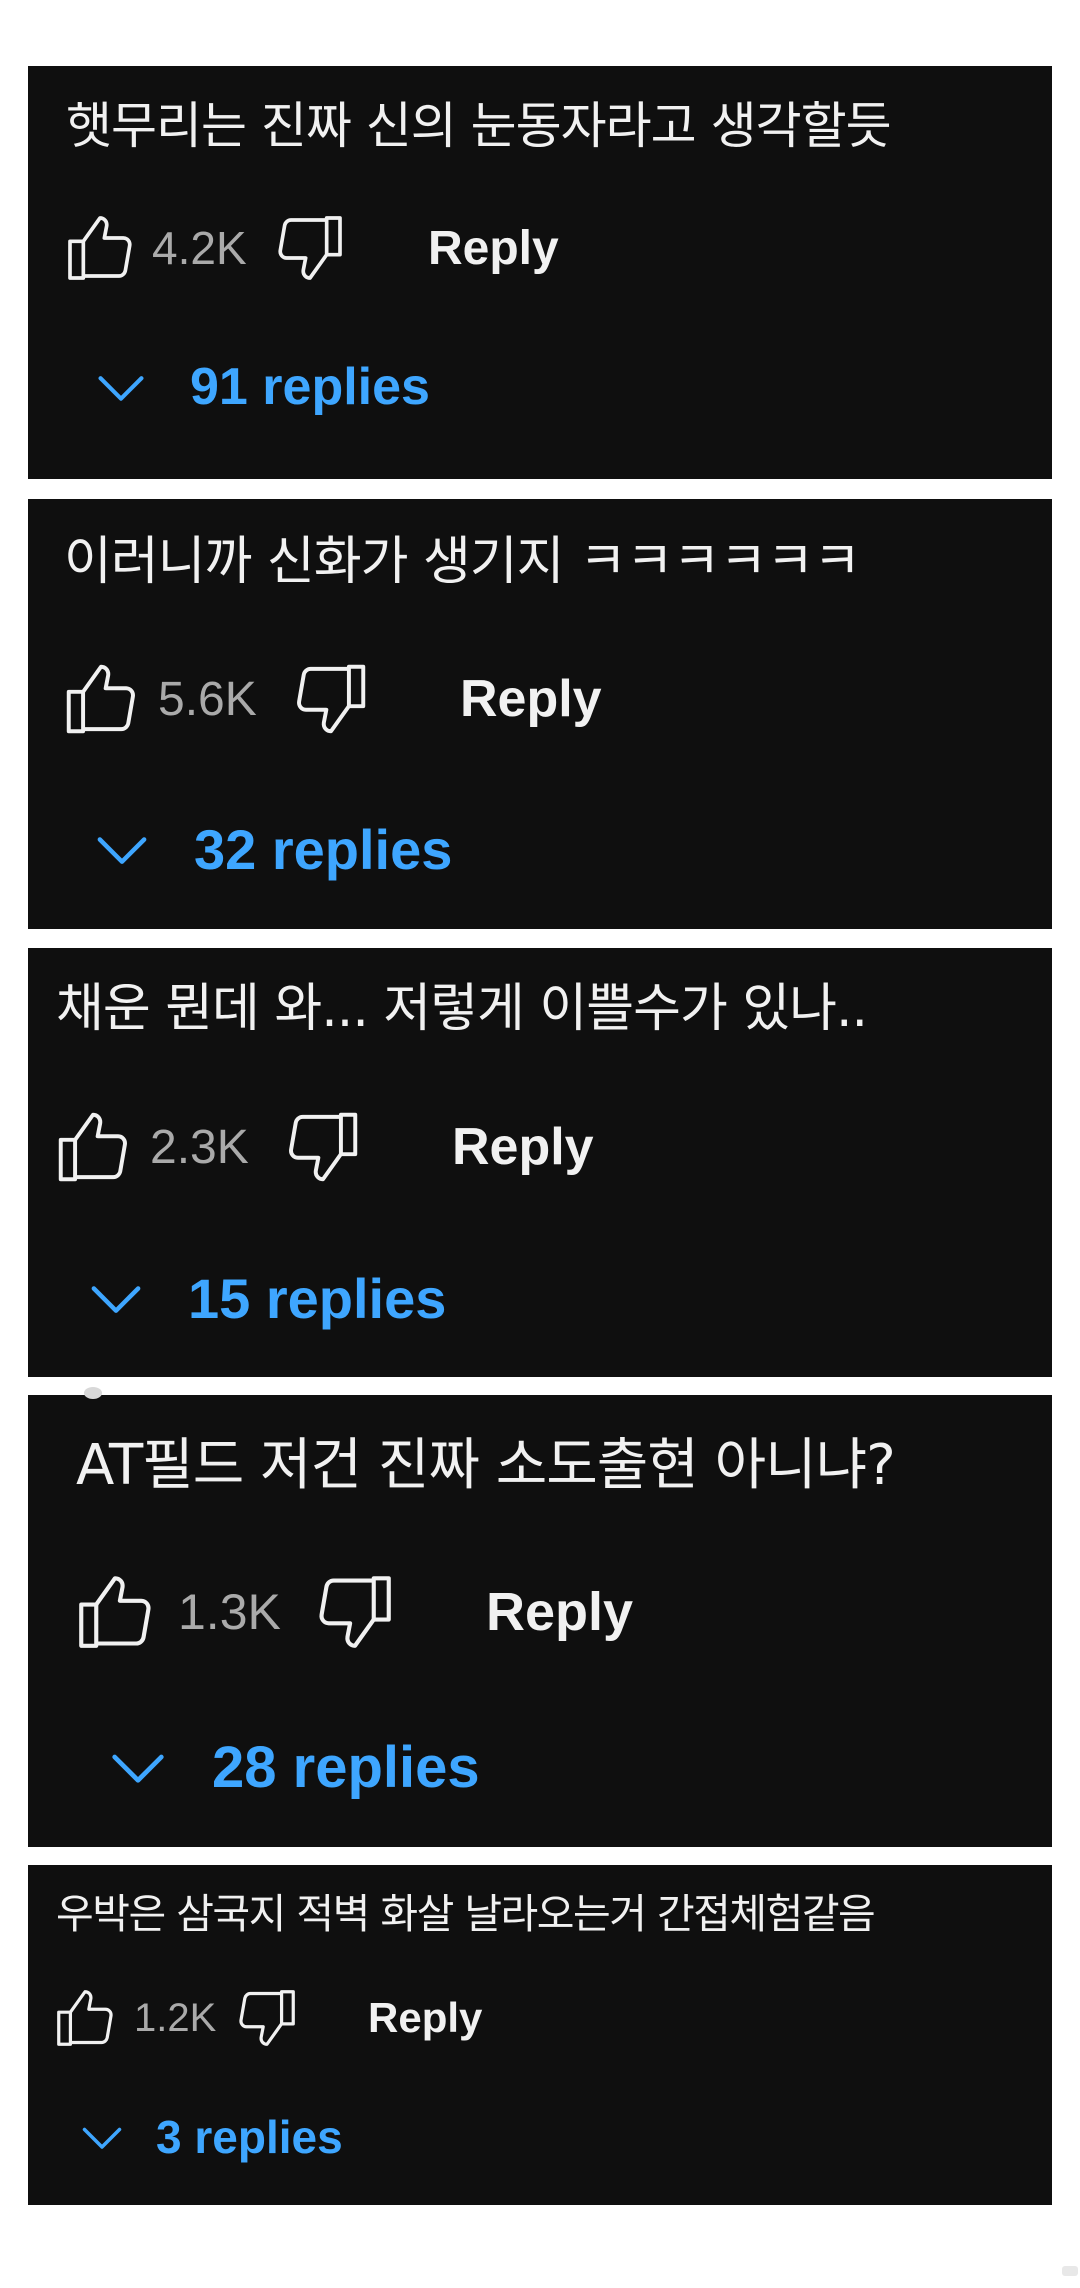 This screenshot has height=2288, width=1080. Describe the element at coordinates (479, 126) in the screenshot. I see `comment-text: 햇무리는 진짜 신의 눈동자라고 생각할듯` at that location.